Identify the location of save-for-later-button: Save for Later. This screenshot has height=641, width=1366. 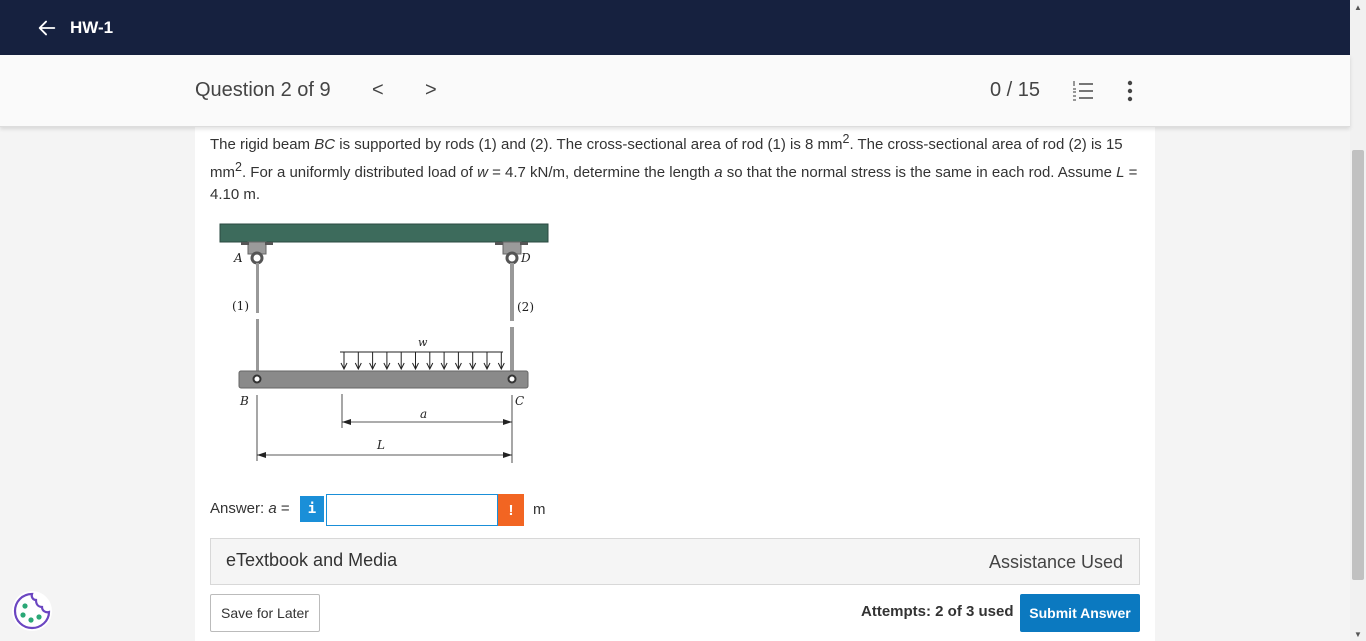
(265, 613).